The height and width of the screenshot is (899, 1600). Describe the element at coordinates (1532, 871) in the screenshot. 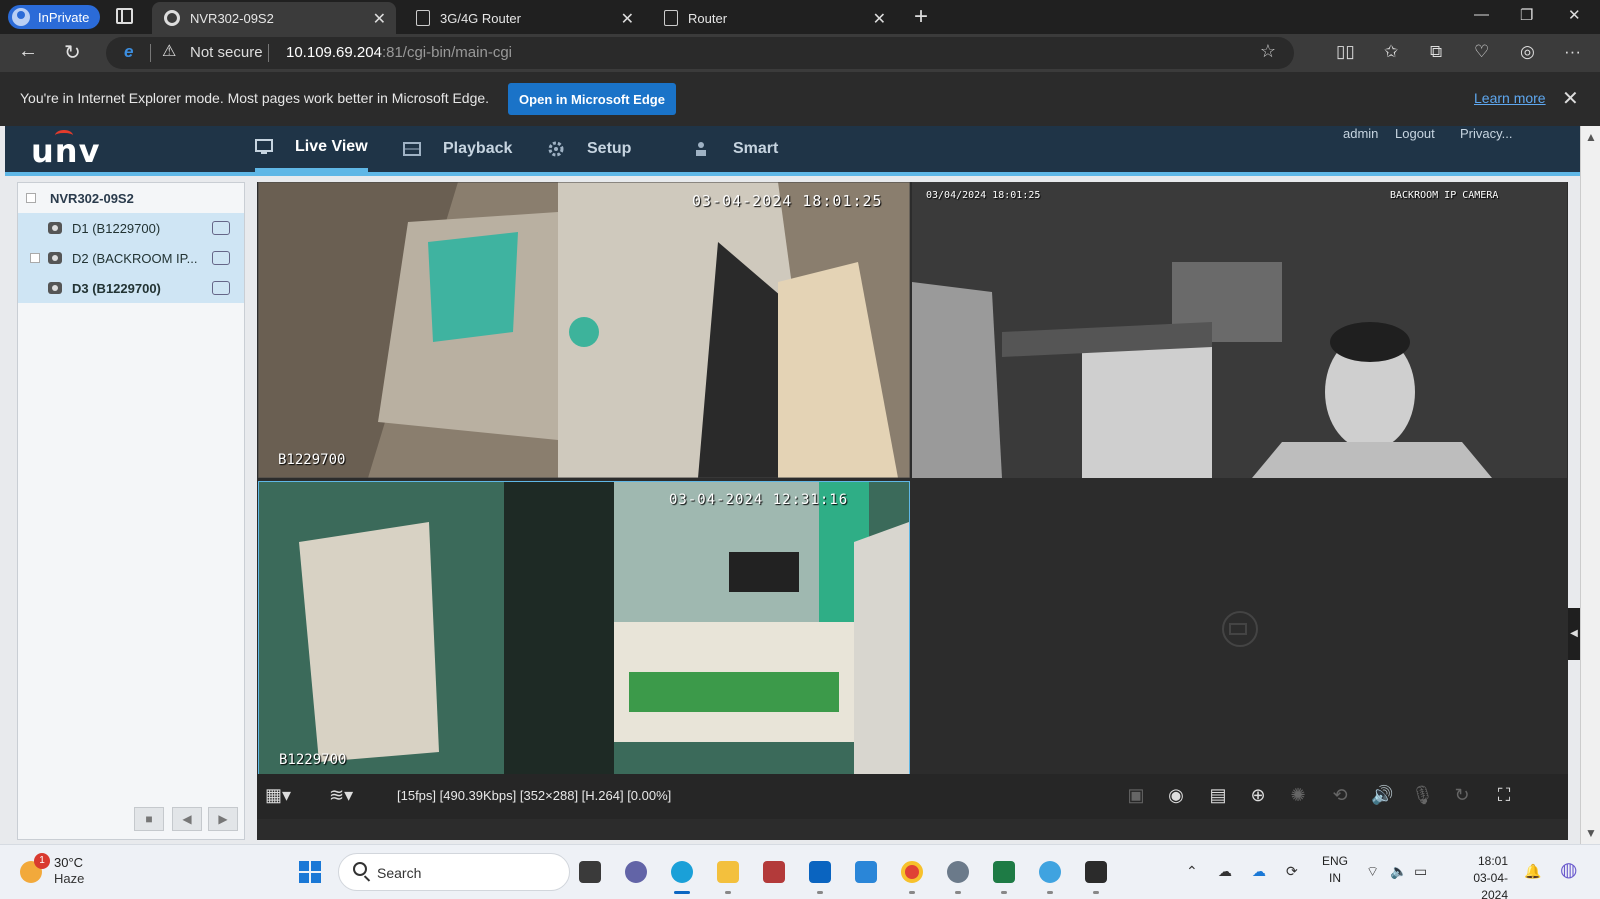

I see `notifications-bell-icon: 🔔` at that location.